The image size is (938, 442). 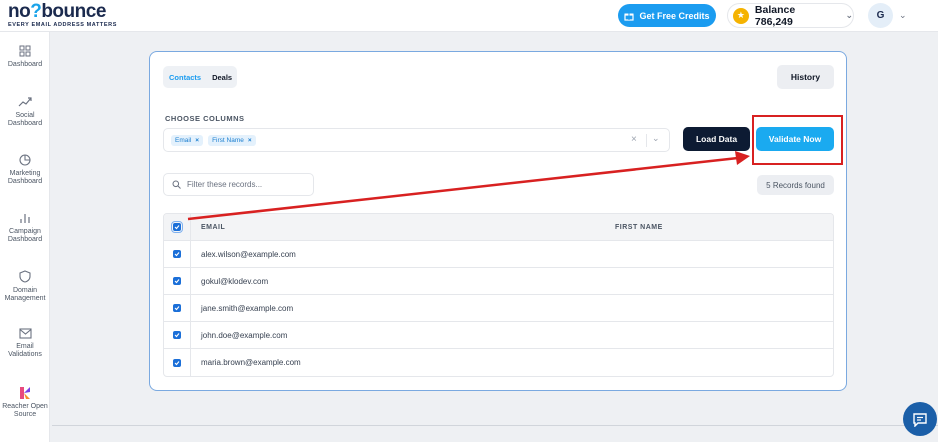 What do you see at coordinates (183, 140) in the screenshot?
I see `chip-label: Email` at bounding box center [183, 140].